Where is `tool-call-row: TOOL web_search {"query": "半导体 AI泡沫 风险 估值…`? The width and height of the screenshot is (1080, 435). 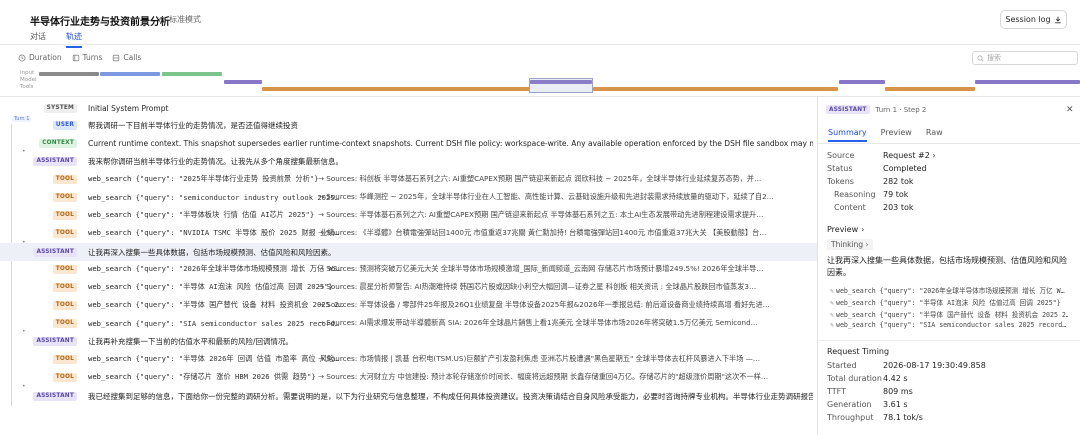 tool-call-row: TOOL web_search {"query": "半导体 AI泡沫 风险 估值… is located at coordinates (408, 287).